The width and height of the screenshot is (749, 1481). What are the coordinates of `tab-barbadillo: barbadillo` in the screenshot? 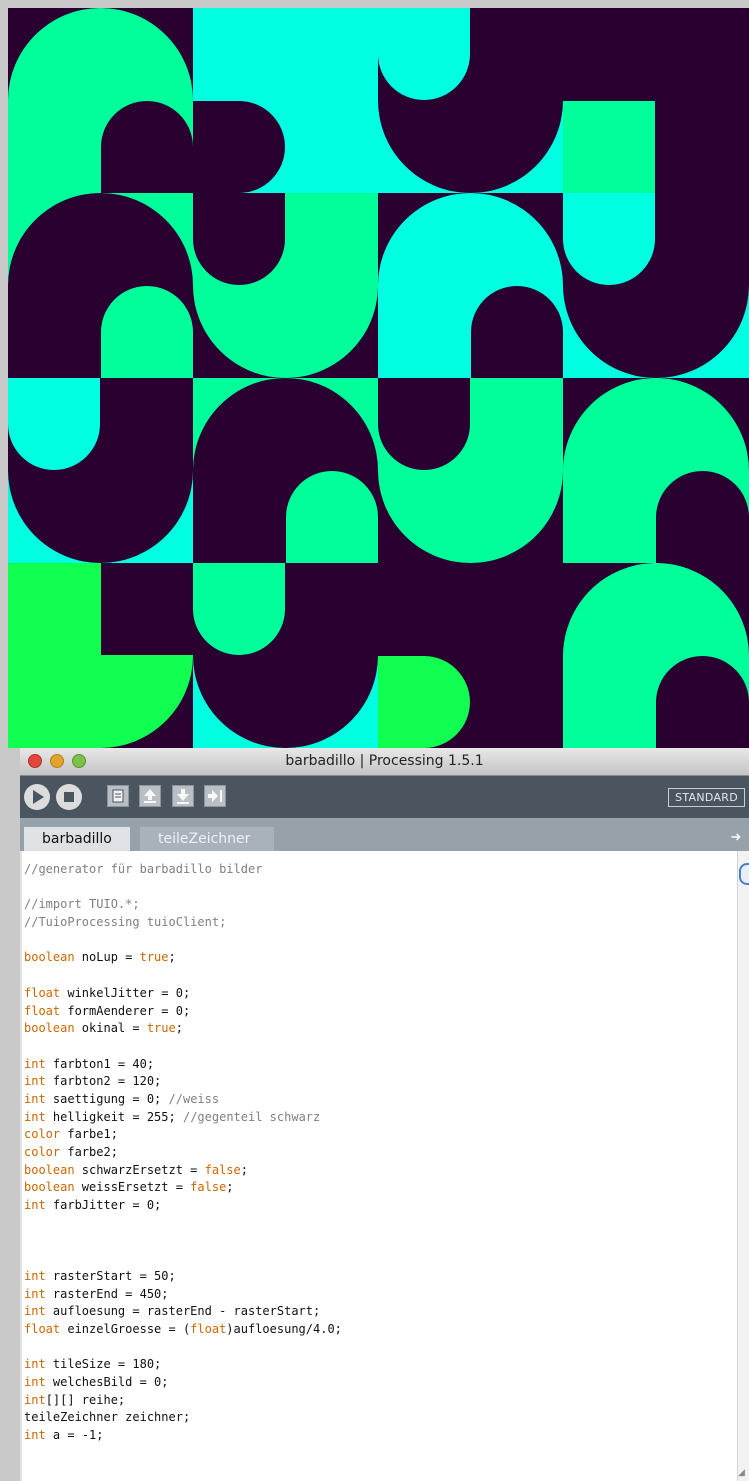 It's located at (77, 839).